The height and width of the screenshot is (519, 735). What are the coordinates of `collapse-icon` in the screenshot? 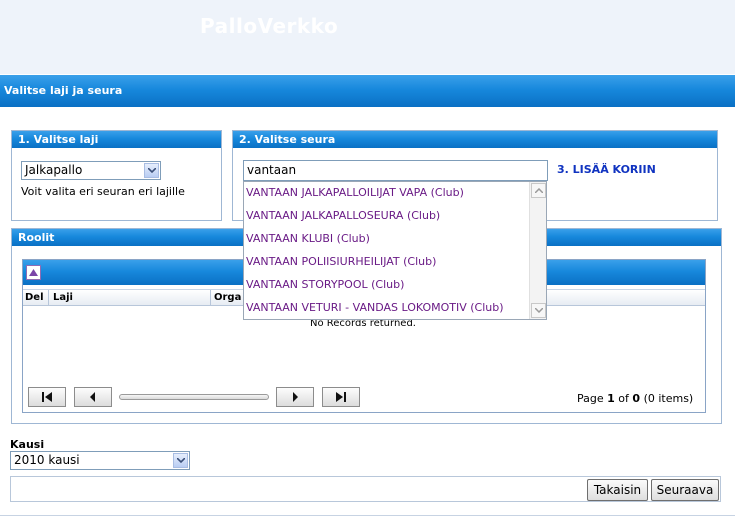 It's located at (33, 272).